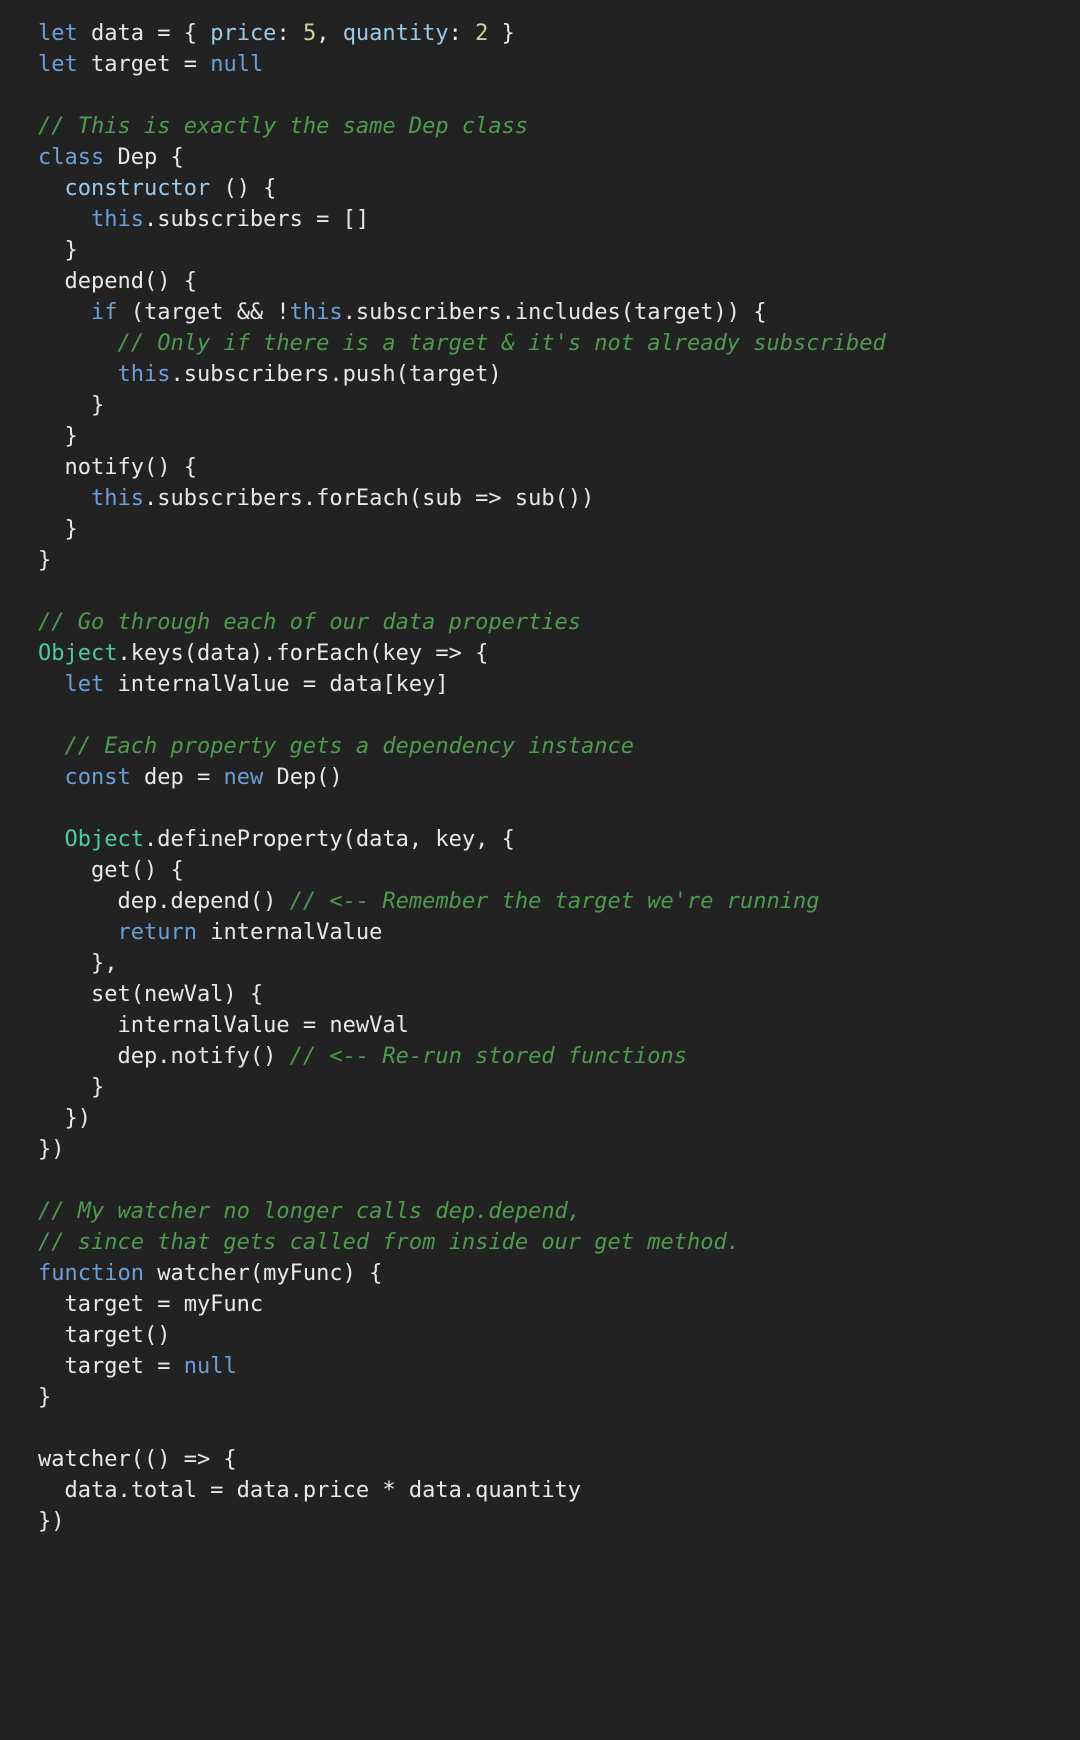 This screenshot has height=1740, width=1080. What do you see at coordinates (71, 157) in the screenshot?
I see `code-token-kw: class` at bounding box center [71, 157].